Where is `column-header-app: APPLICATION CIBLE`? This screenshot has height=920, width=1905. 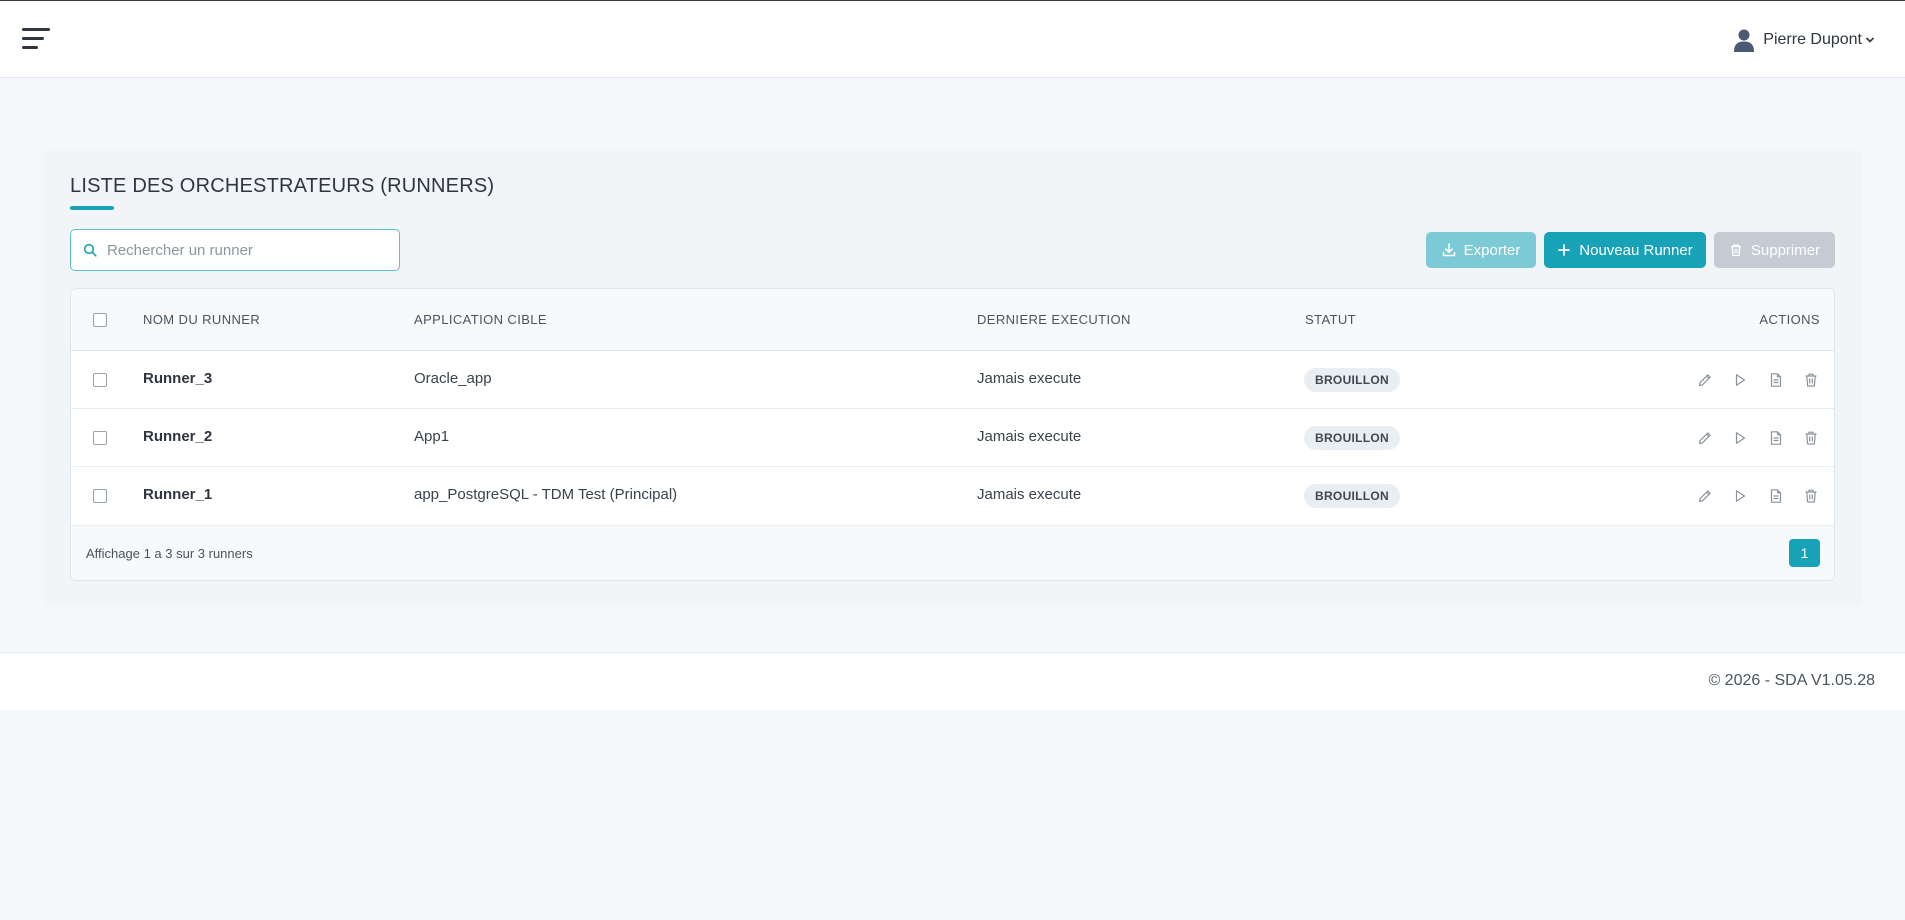 column-header-app: APPLICATION CIBLE is located at coordinates (480, 319).